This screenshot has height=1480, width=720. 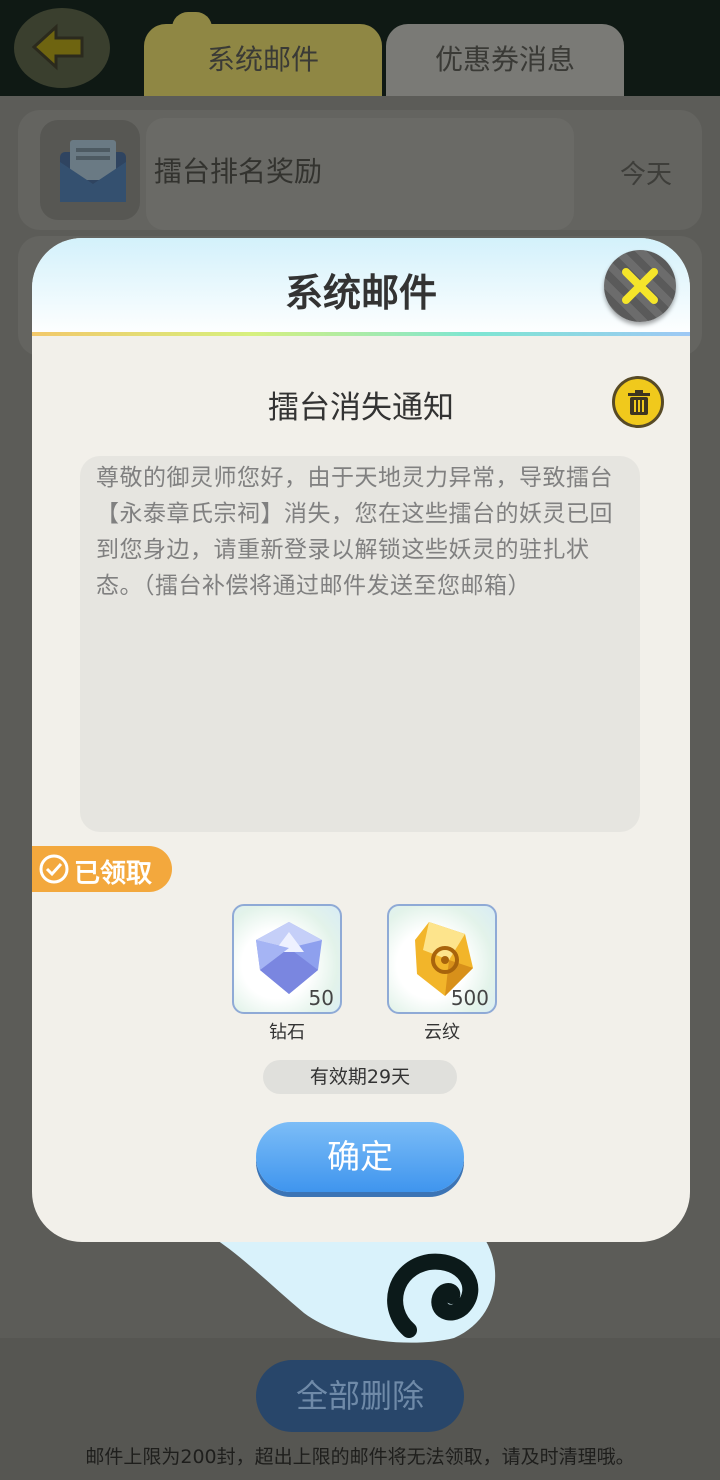 What do you see at coordinates (360, 1396) in the screenshot?
I see `delete-all-button: 全部删除` at bounding box center [360, 1396].